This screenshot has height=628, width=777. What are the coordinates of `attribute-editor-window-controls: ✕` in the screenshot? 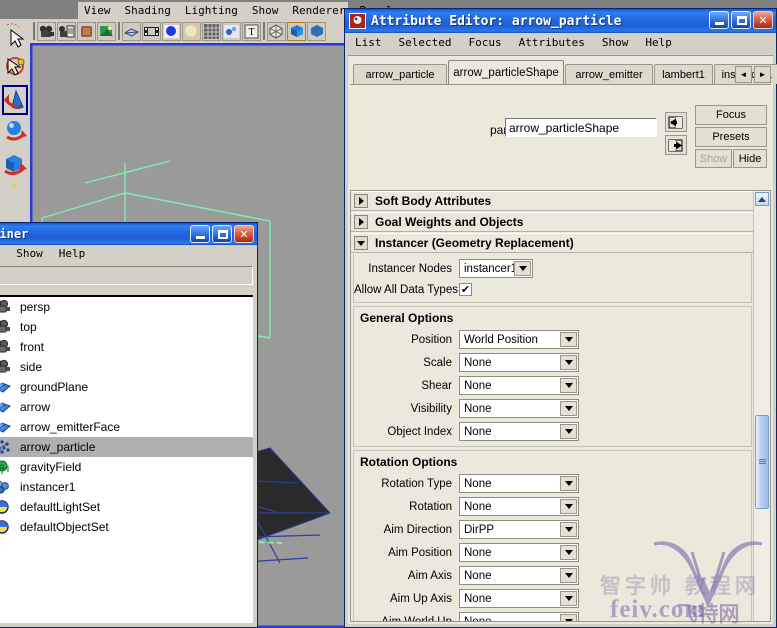 It's located at (741, 20).